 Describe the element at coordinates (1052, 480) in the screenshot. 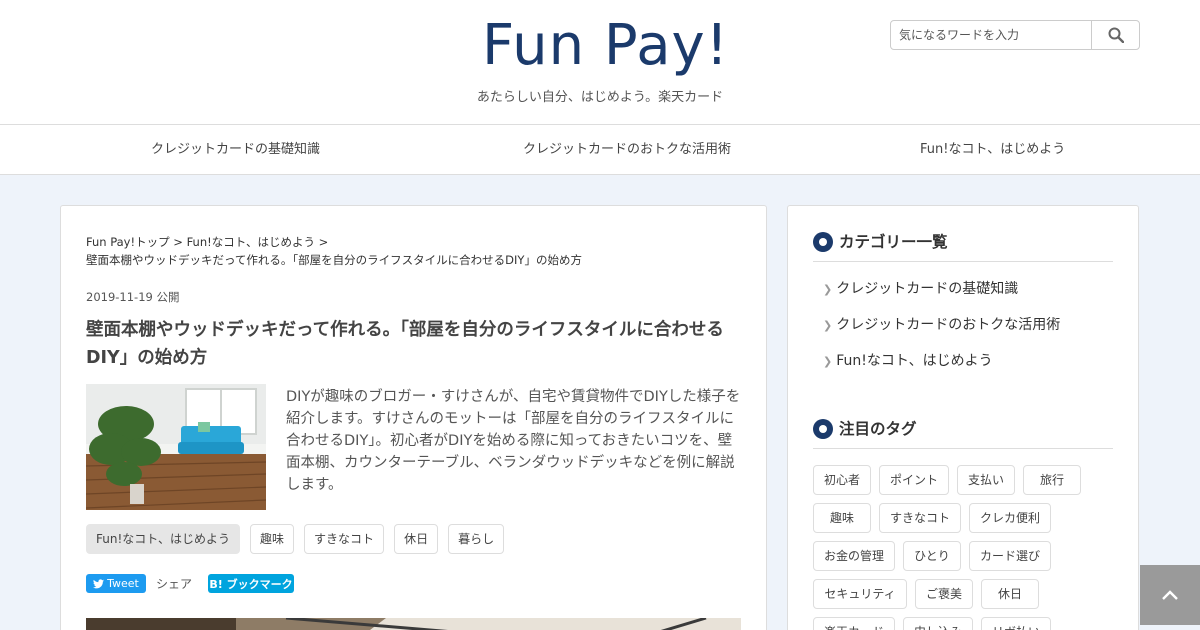

I see `tag-chip: 旅行` at that location.